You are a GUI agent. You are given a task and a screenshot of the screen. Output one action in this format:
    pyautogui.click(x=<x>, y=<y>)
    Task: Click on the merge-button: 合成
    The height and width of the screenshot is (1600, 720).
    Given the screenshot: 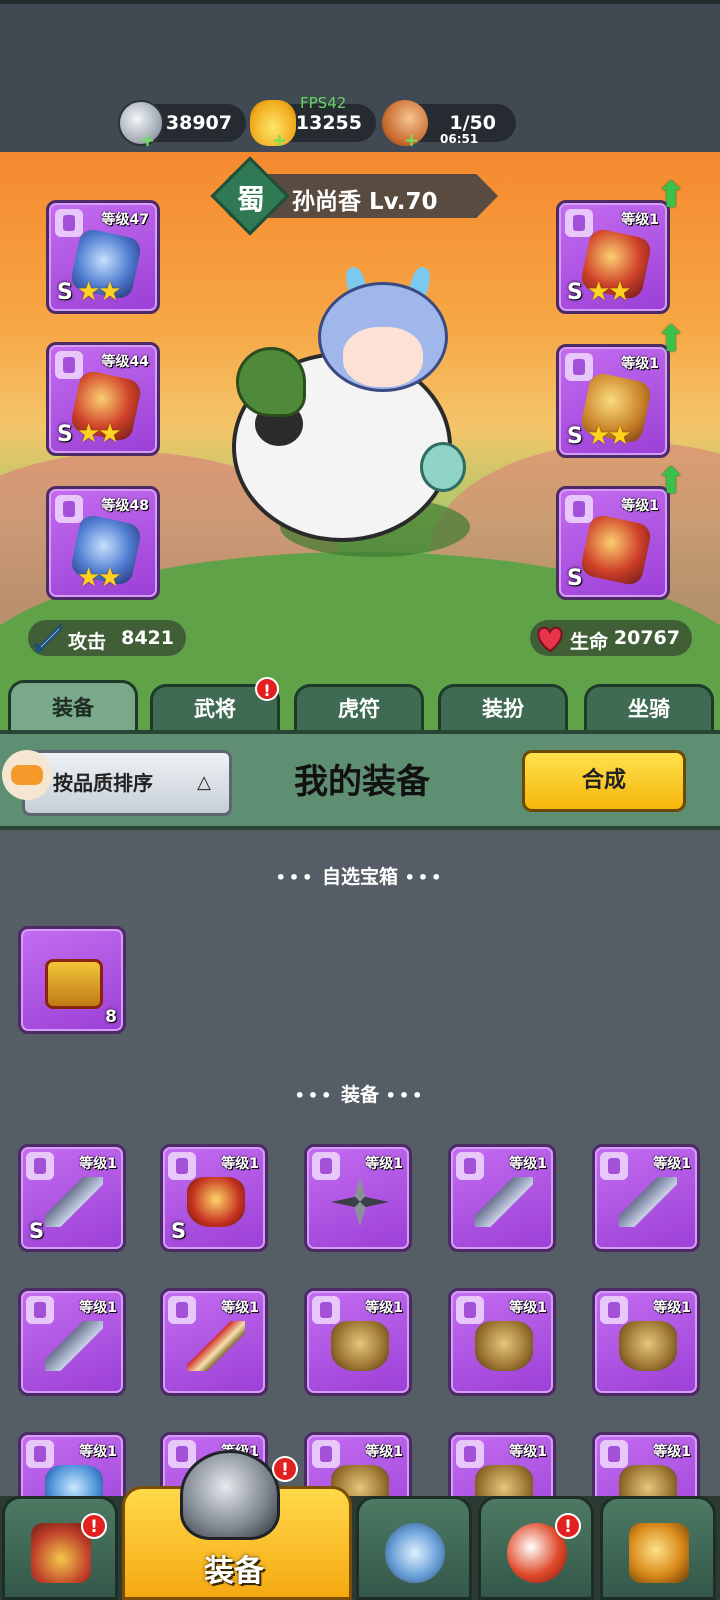 What is the action you would take?
    pyautogui.click(x=604, y=781)
    